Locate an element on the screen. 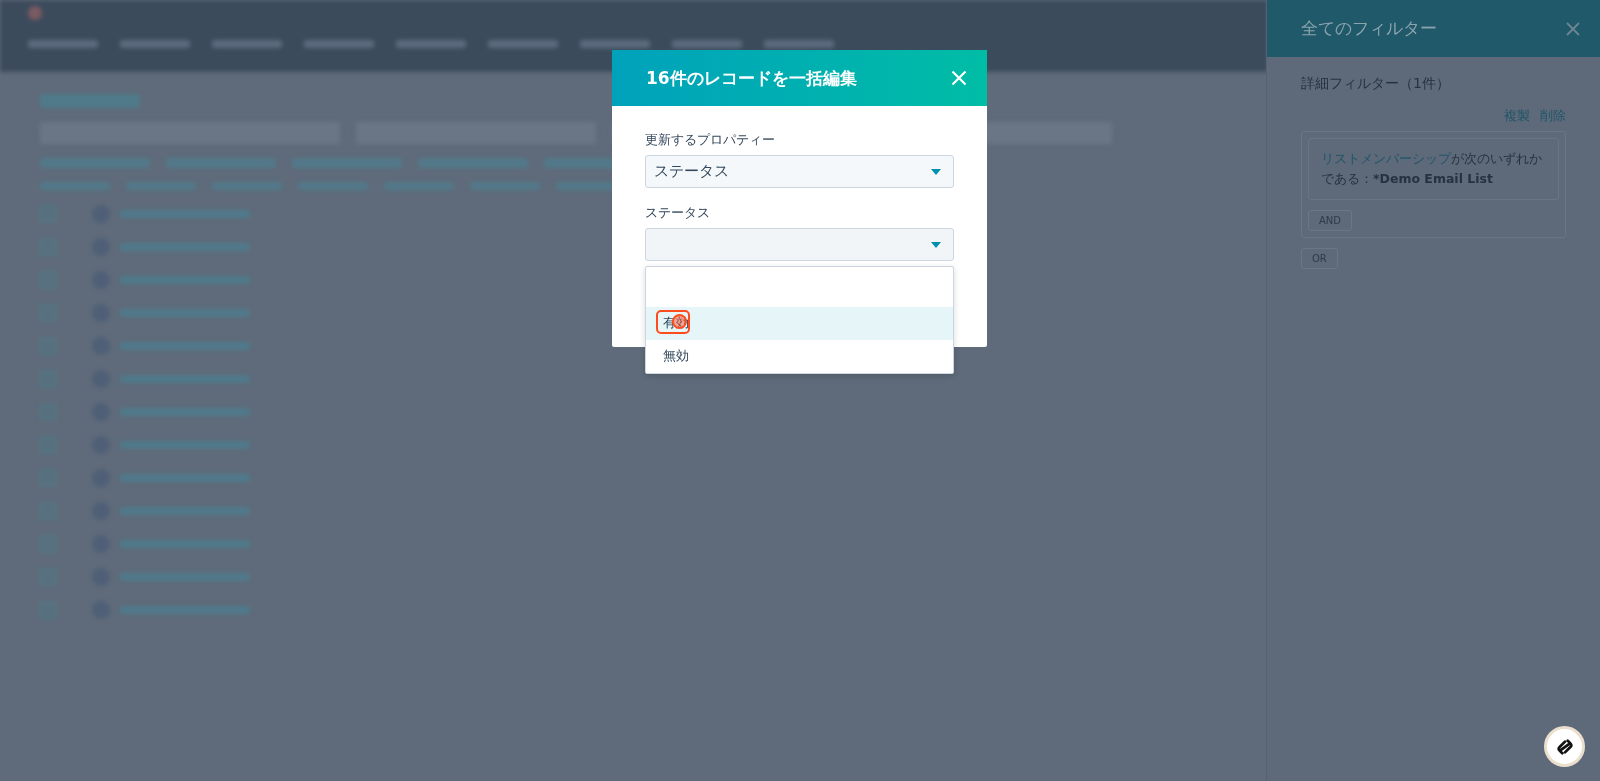 Image resolution: width=1600 pixels, height=781 pixels. field-label: 更新するプロパティー is located at coordinates (710, 140).